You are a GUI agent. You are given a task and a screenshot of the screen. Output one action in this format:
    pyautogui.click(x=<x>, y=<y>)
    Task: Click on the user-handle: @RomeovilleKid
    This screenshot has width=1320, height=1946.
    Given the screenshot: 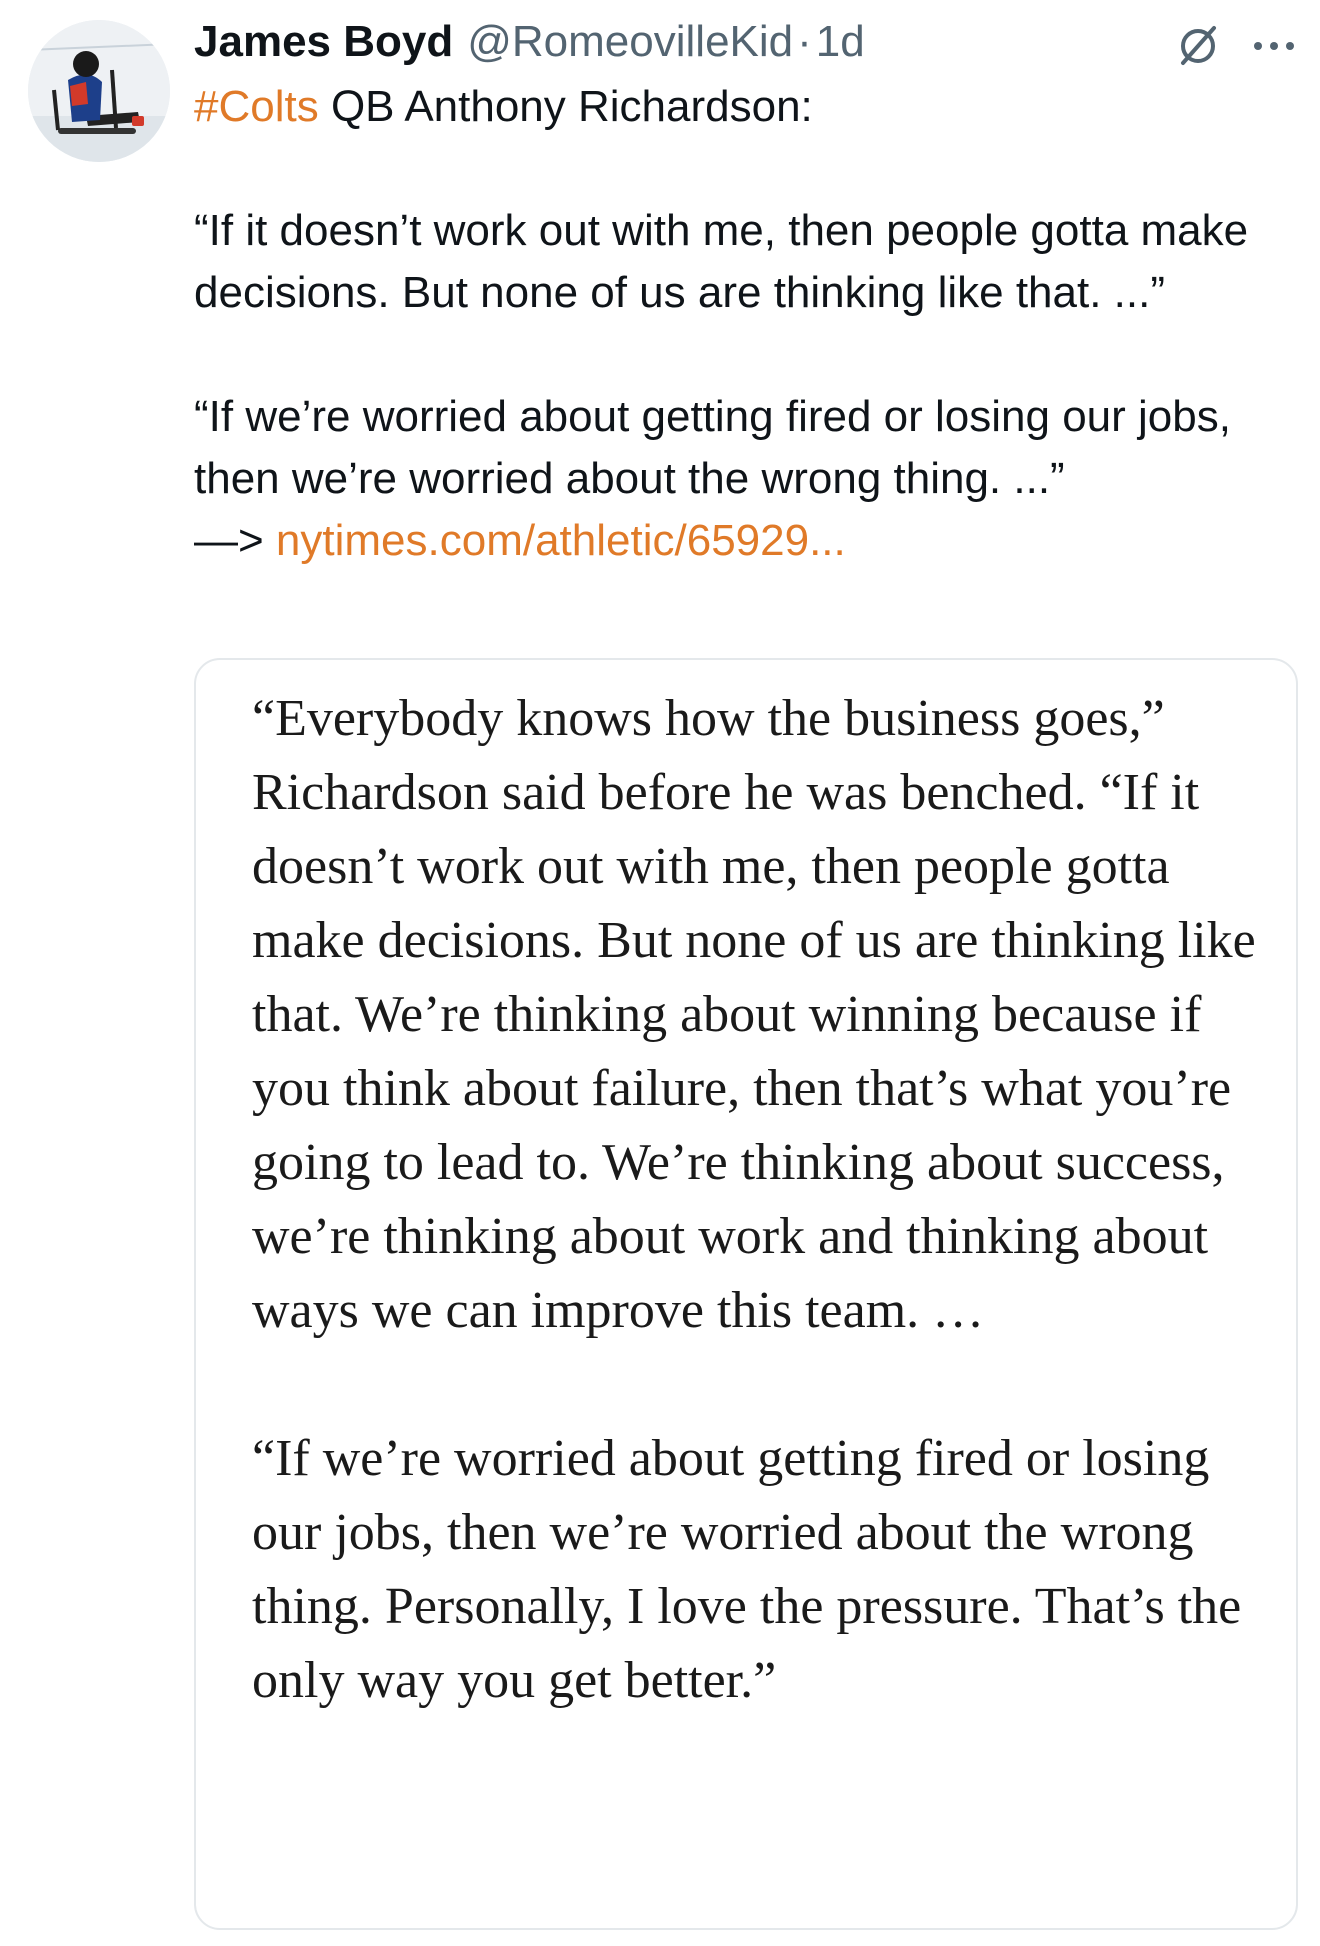 What is the action you would take?
    pyautogui.click(x=630, y=42)
    